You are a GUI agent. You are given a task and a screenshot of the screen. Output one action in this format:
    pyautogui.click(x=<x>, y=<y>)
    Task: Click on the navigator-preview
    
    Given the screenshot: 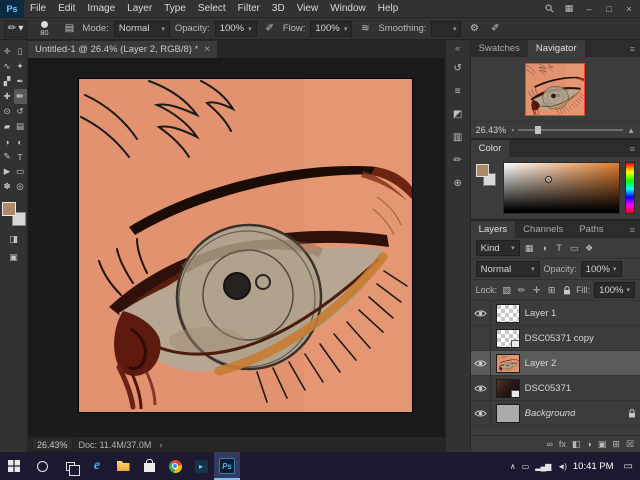 What is the action you would take?
    pyautogui.click(x=555, y=89)
    